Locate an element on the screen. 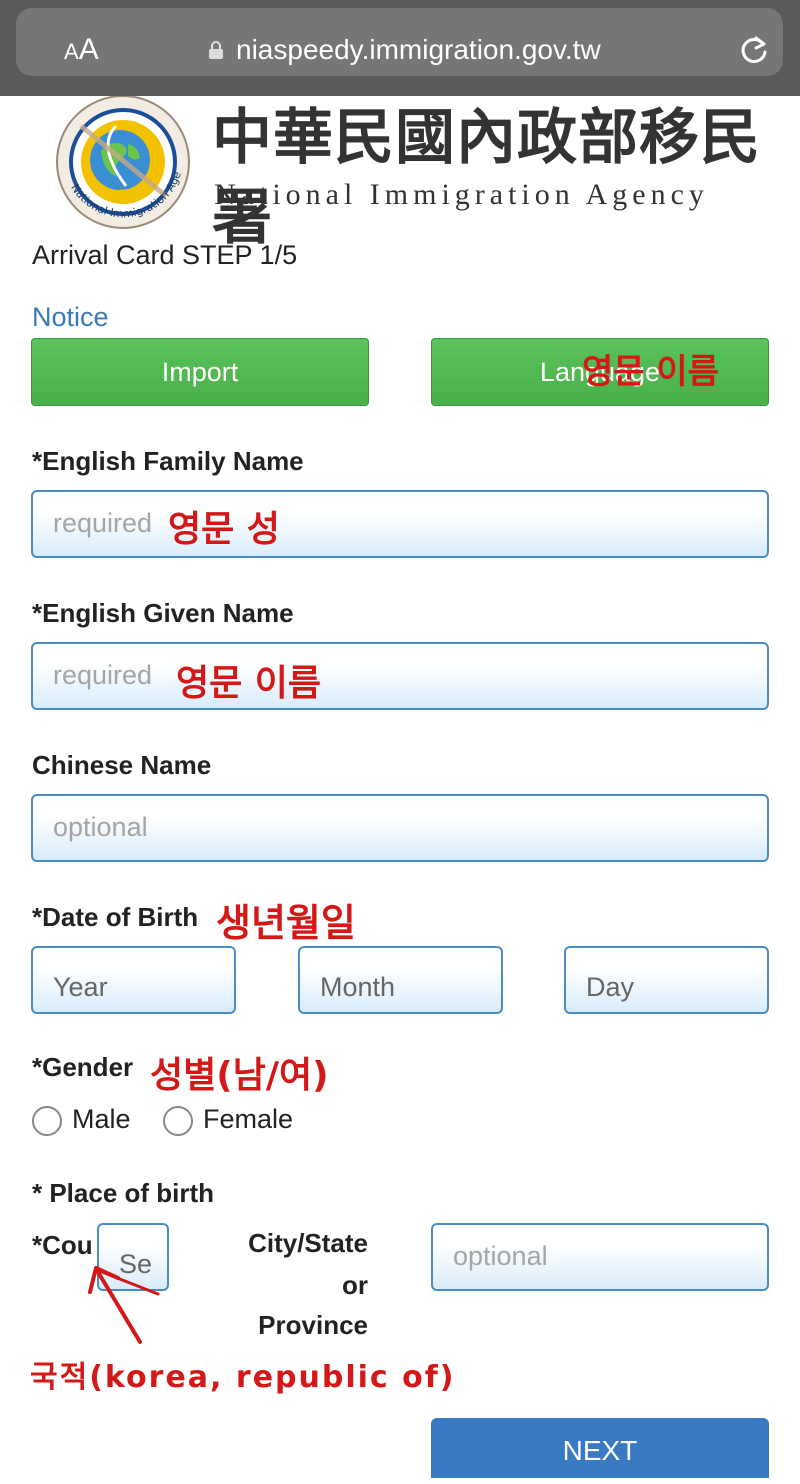 This screenshot has height=1484, width=800. handwritten-arrow-icon is located at coordinates (124, 1305).